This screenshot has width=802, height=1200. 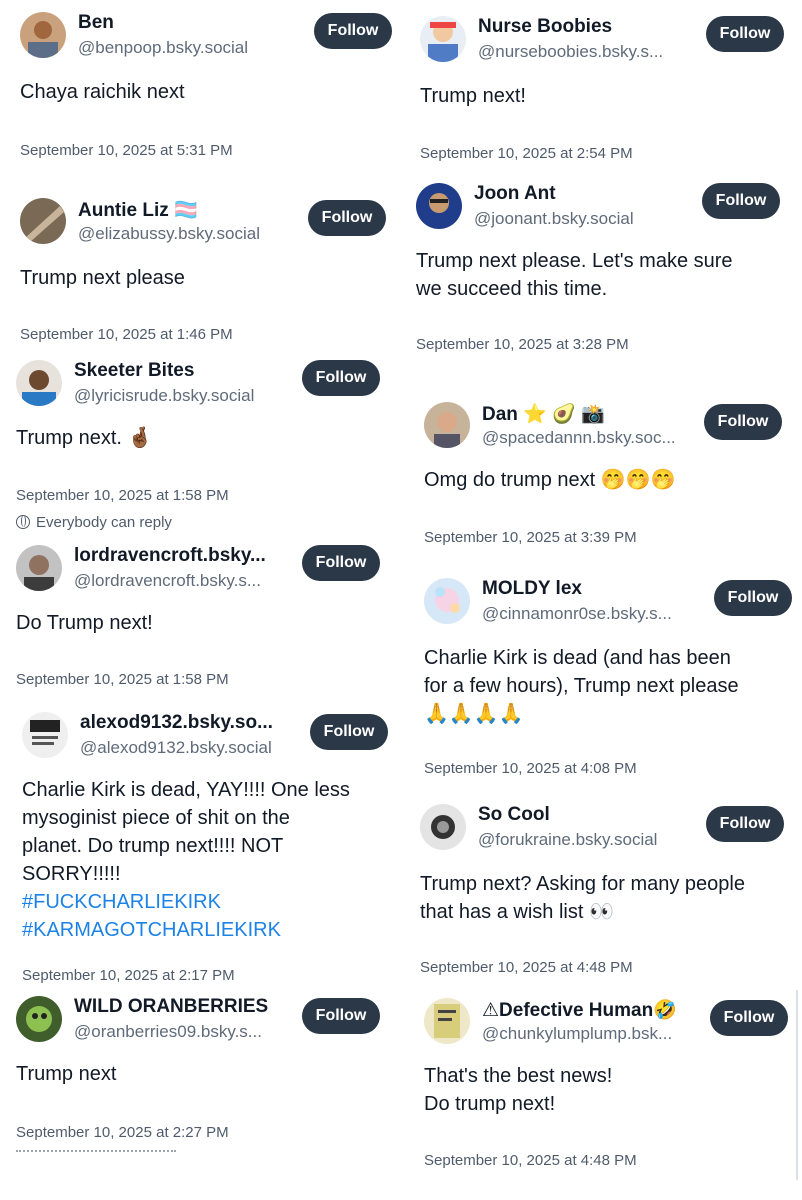 What do you see at coordinates (66, 1074) in the screenshot?
I see `post-text: Trump next` at bounding box center [66, 1074].